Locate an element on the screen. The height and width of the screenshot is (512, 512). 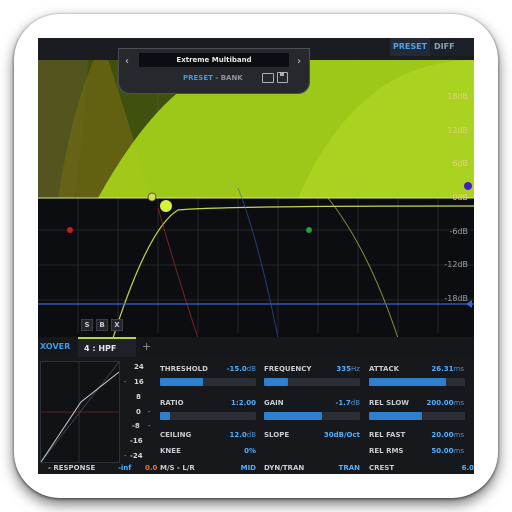
rel-fast-label: REL FAST is located at coordinates (387, 435).